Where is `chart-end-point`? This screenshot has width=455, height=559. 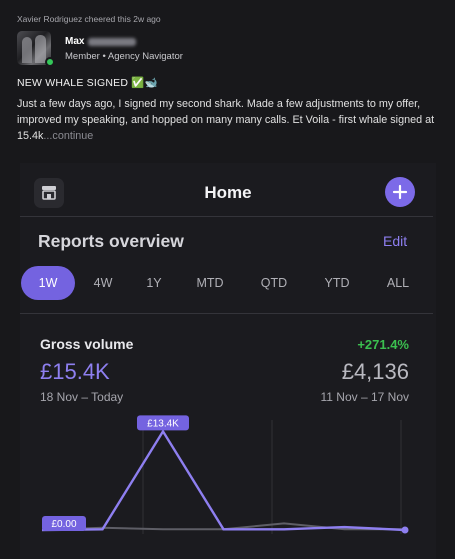
chart-end-point is located at coordinates (405, 530).